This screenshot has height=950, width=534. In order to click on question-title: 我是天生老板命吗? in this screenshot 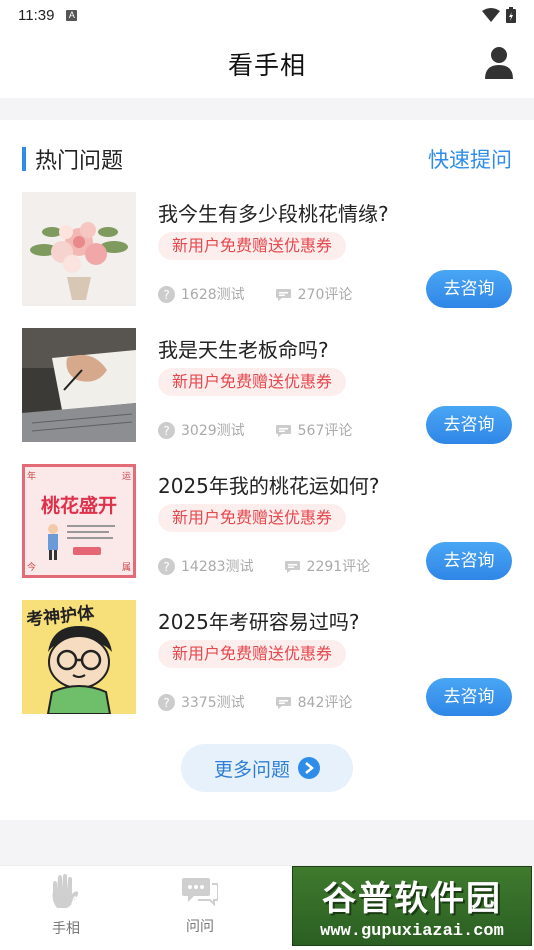, I will do `click(243, 350)`.